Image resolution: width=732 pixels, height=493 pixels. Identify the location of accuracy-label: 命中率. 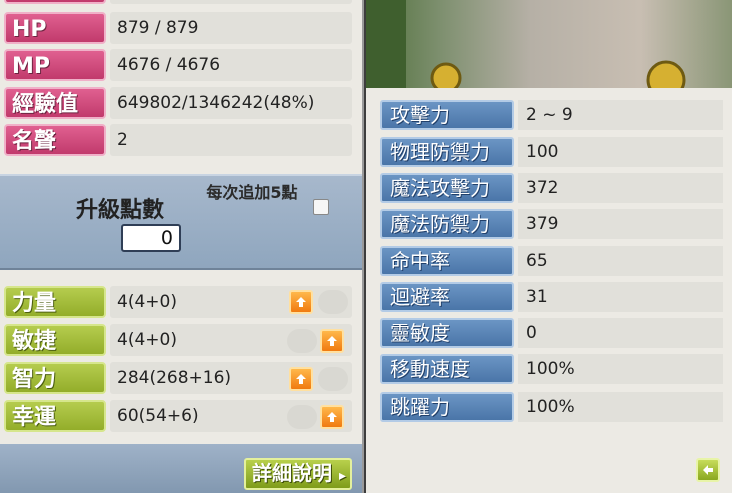
(447, 261).